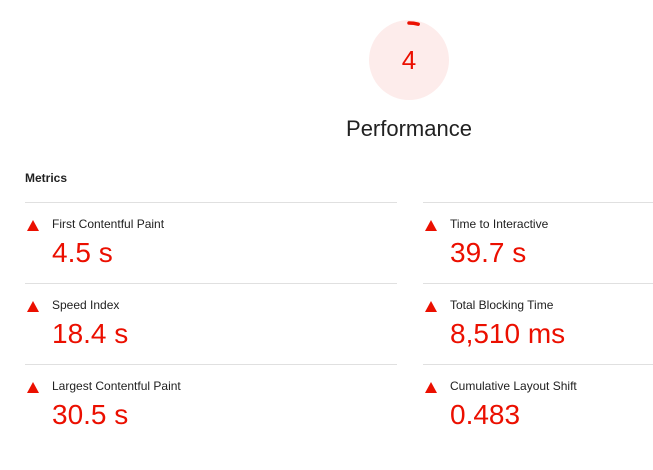 The image size is (653, 470). I want to click on gauge-score-value: 4, so click(409, 60).